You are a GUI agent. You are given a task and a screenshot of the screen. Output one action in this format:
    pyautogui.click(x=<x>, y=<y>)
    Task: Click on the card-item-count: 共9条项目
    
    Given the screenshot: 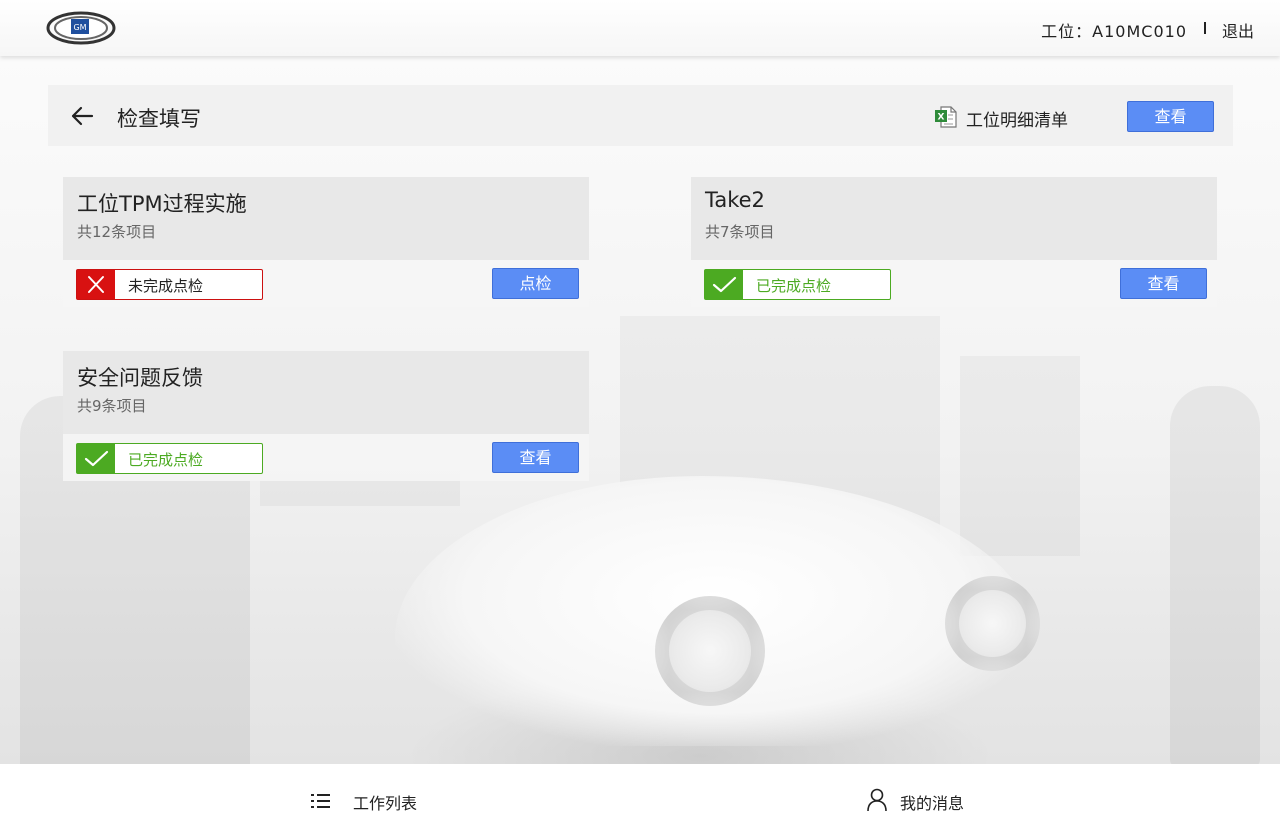 What is the action you would take?
    pyautogui.click(x=112, y=406)
    